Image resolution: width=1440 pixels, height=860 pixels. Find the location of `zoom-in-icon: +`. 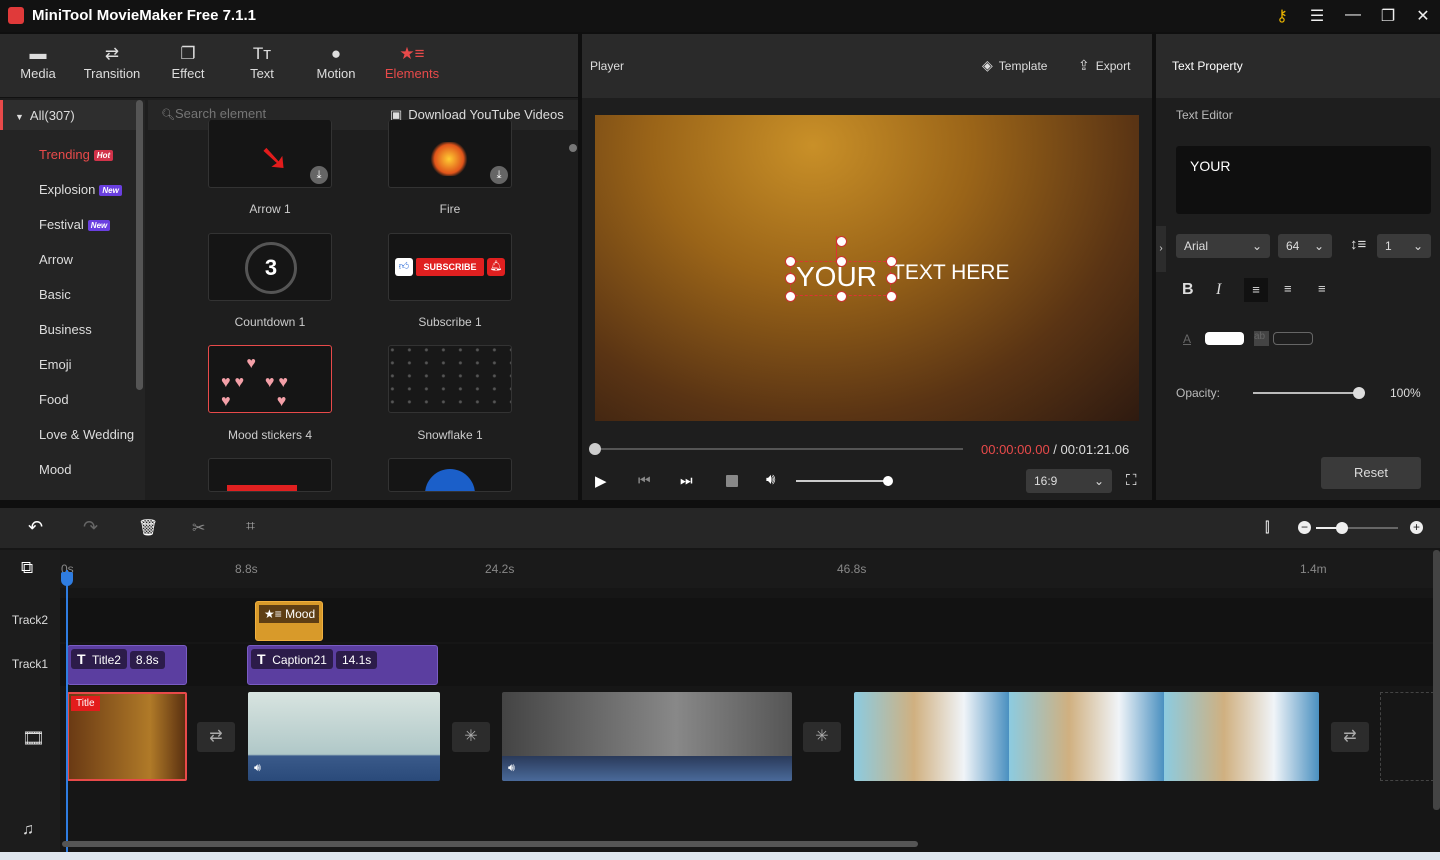

zoom-in-icon: + is located at coordinates (1416, 527).